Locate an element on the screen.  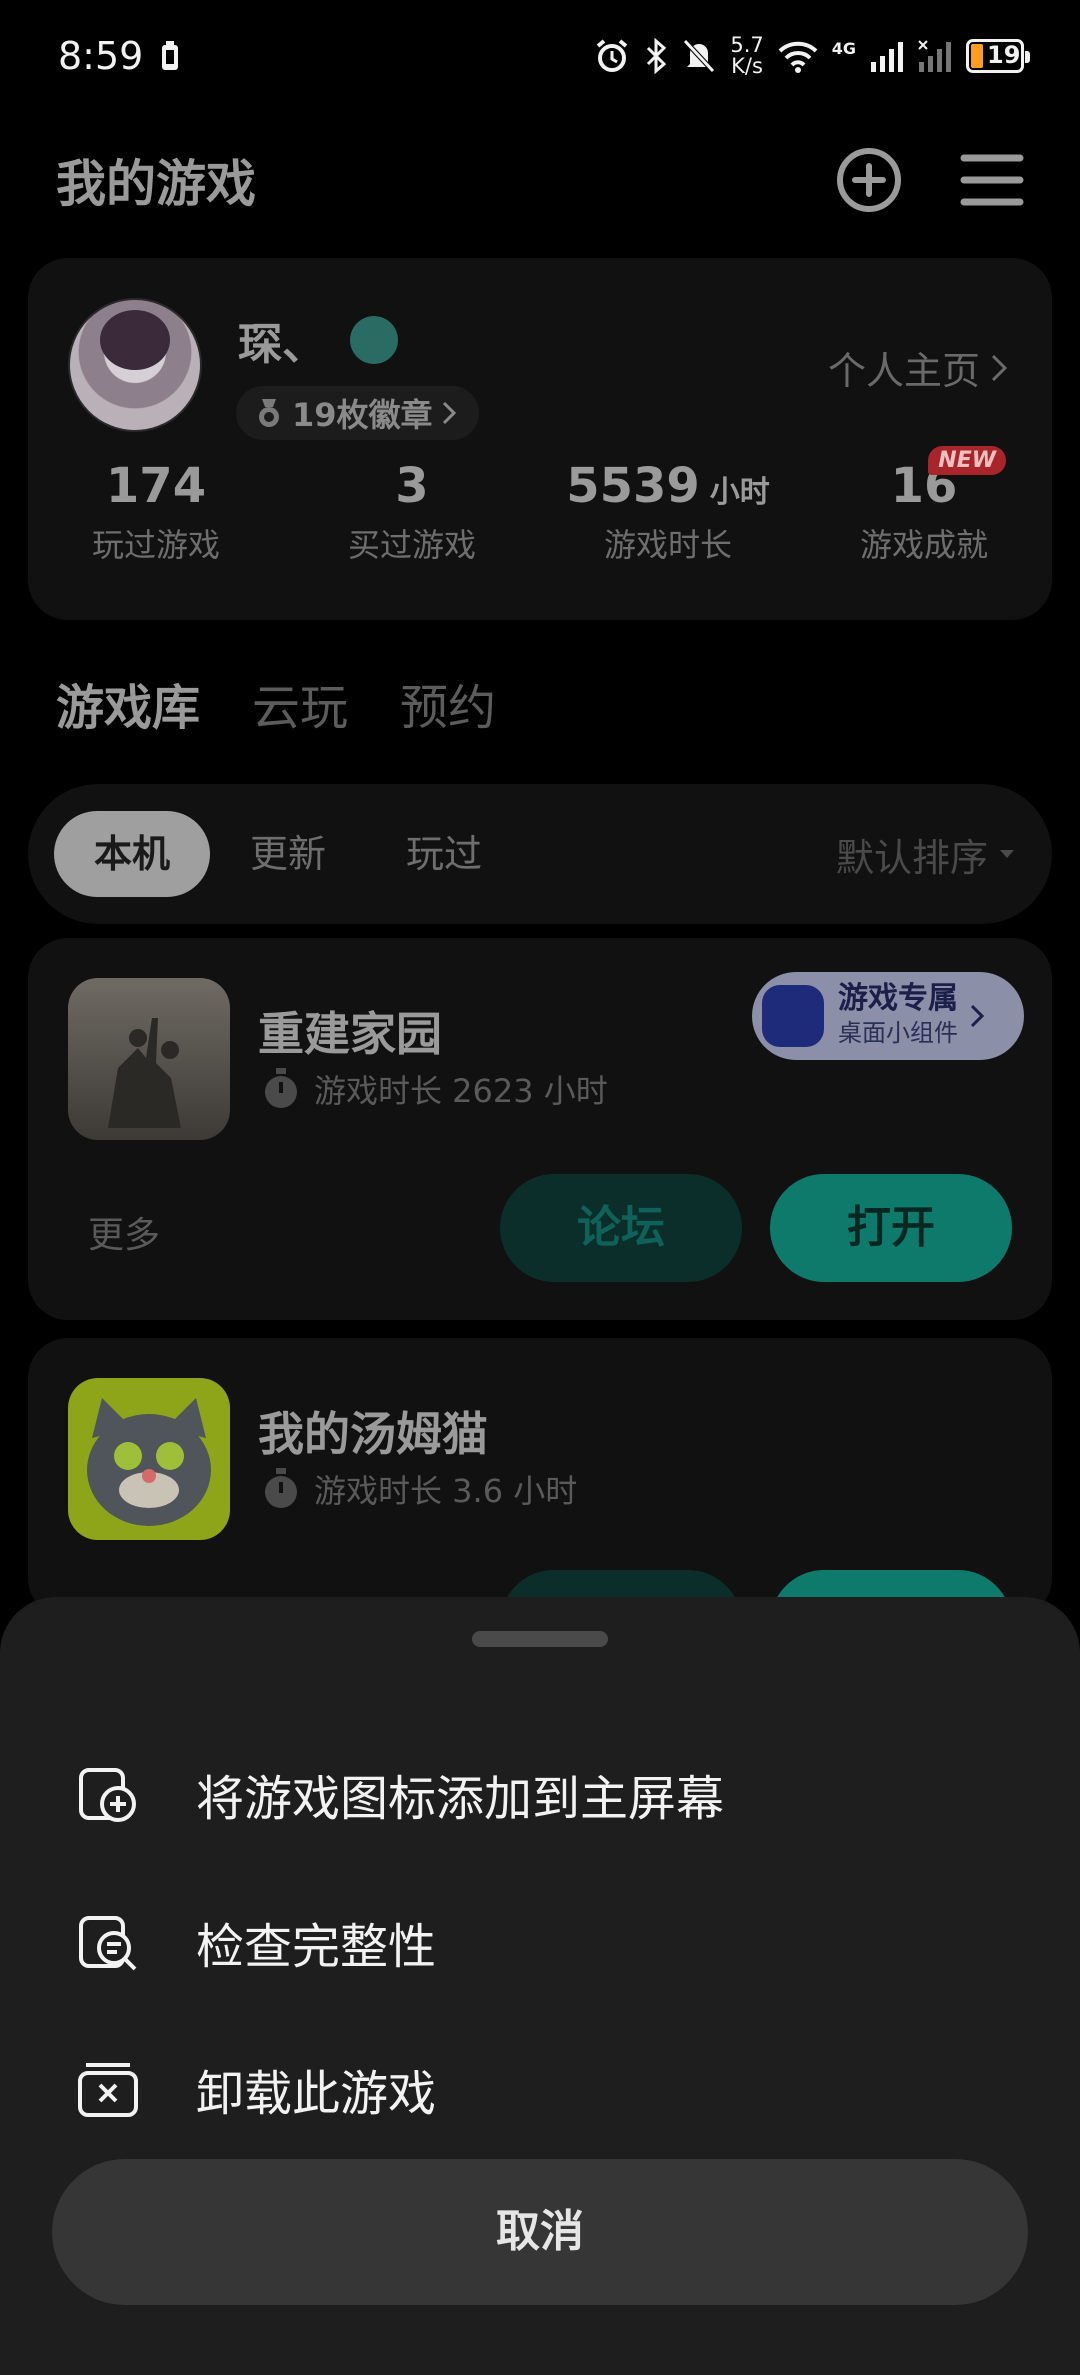
check-integrity-icon is located at coordinates (108, 1943).